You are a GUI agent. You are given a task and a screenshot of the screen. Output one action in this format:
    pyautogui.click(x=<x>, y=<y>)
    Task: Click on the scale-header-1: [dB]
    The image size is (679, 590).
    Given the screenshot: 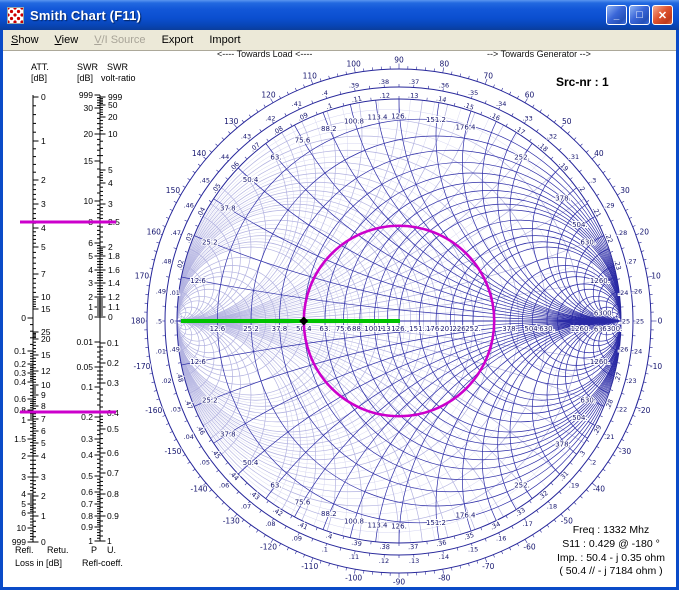 What is the action you would take?
    pyautogui.click(x=39, y=78)
    